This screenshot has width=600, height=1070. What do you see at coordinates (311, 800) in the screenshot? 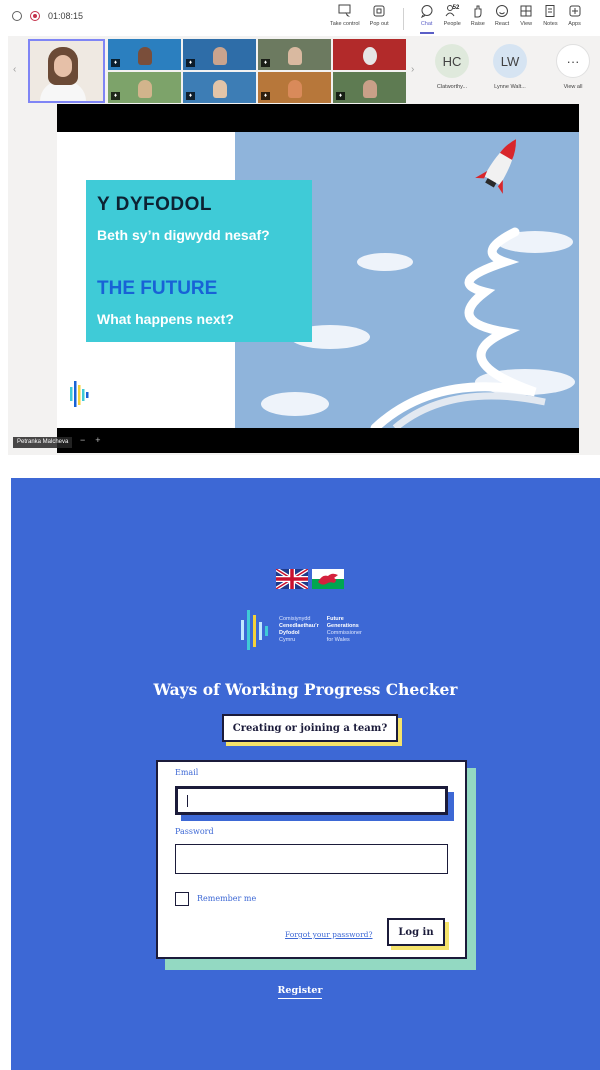
I see `email-field` at bounding box center [311, 800].